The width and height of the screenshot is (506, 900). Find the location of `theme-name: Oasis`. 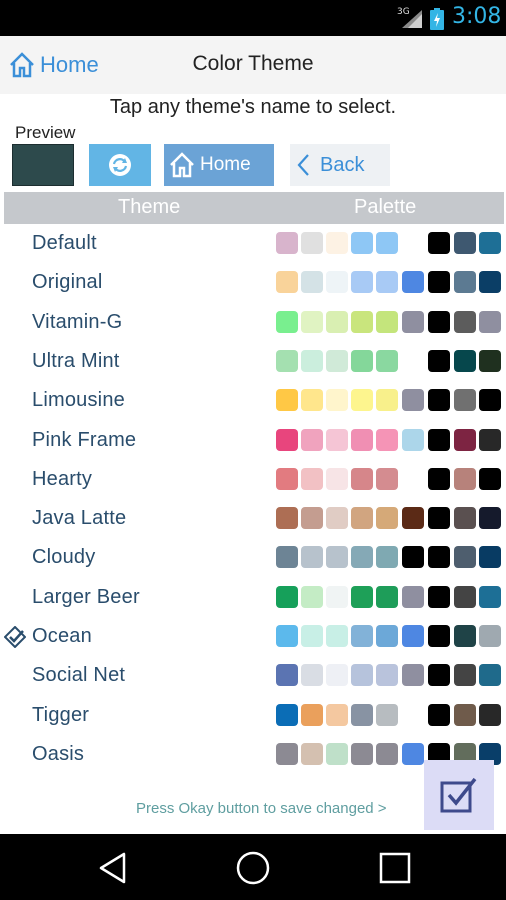

theme-name: Oasis is located at coordinates (58, 754).